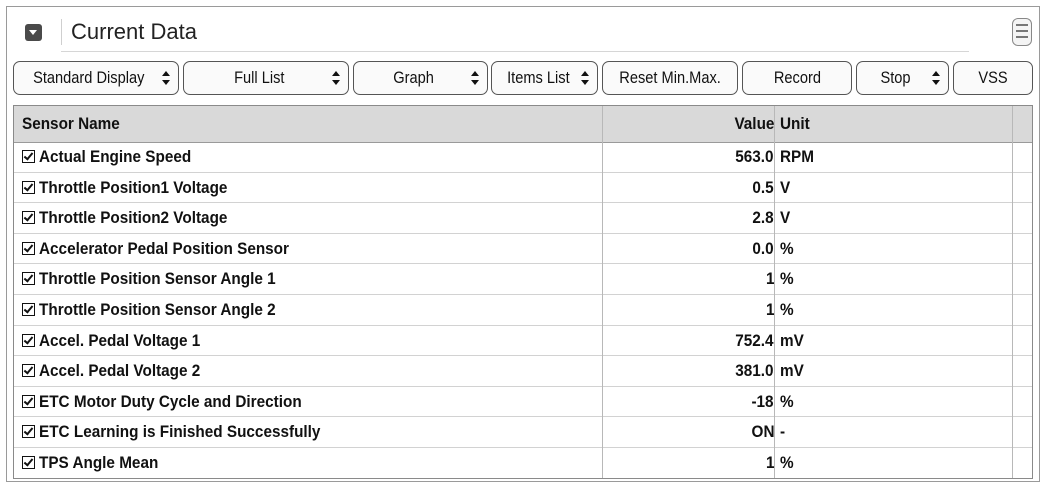  I want to click on value-cell: ON, so click(762, 432).